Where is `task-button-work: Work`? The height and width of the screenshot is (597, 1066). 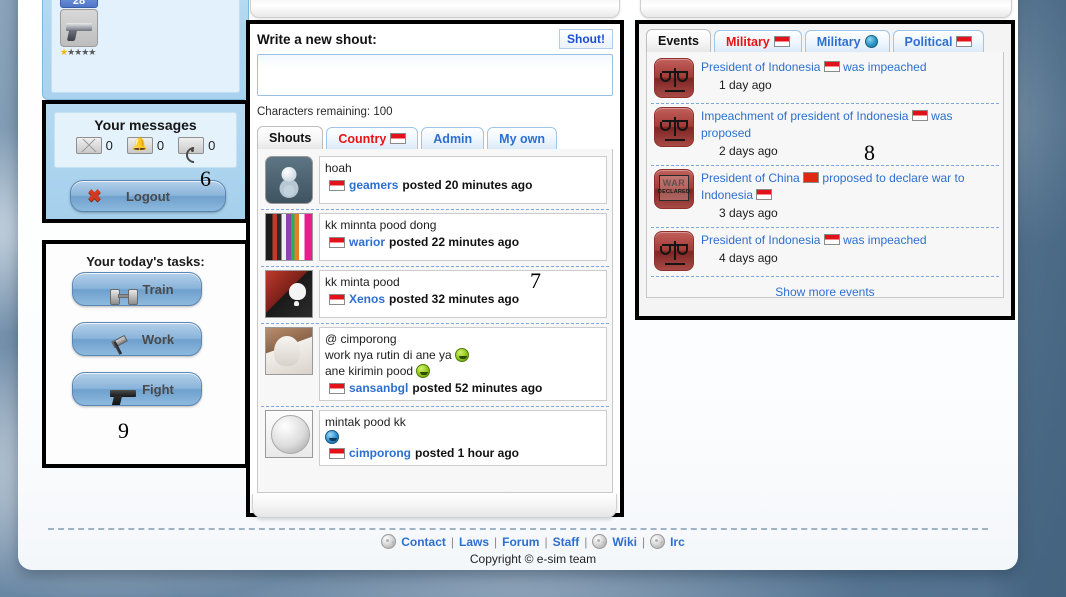
task-button-work: Work is located at coordinates (137, 339).